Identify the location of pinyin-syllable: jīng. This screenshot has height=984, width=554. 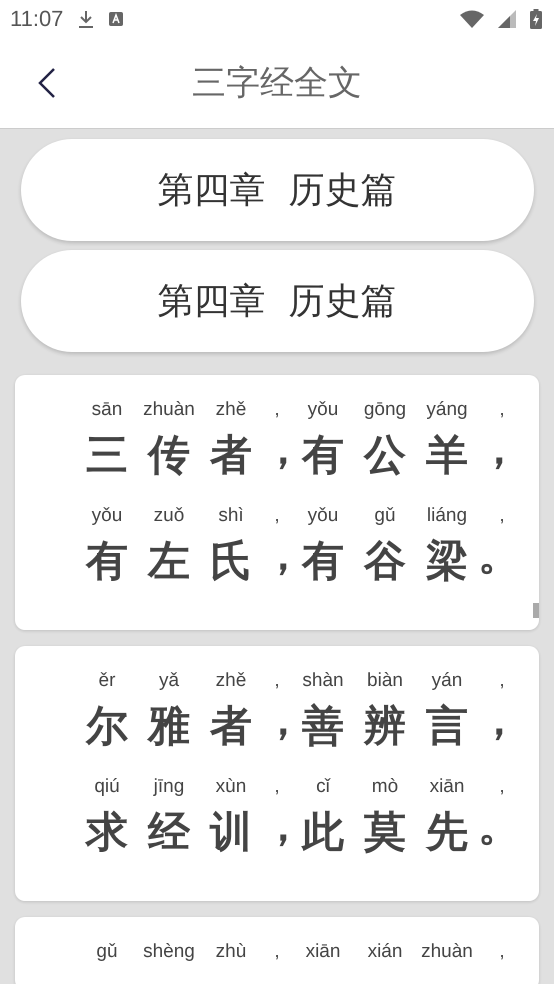
(169, 787).